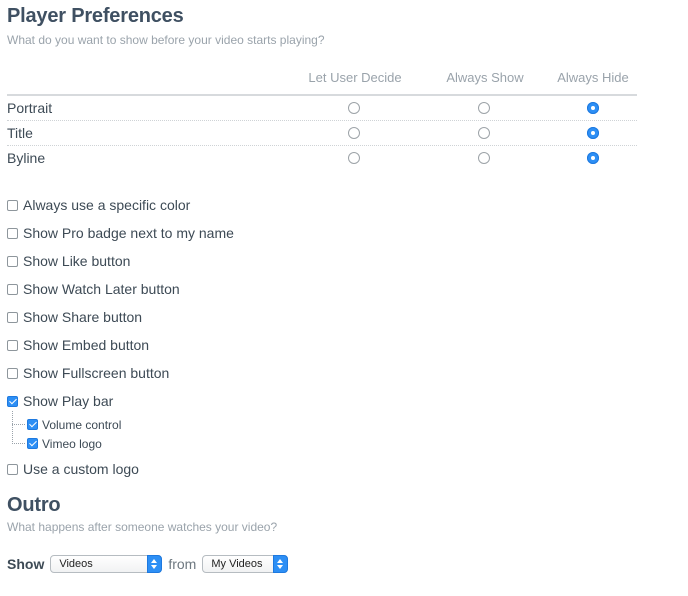 This screenshot has width=688, height=596. Describe the element at coordinates (20, 133) in the screenshot. I see `row-label: Title` at that location.